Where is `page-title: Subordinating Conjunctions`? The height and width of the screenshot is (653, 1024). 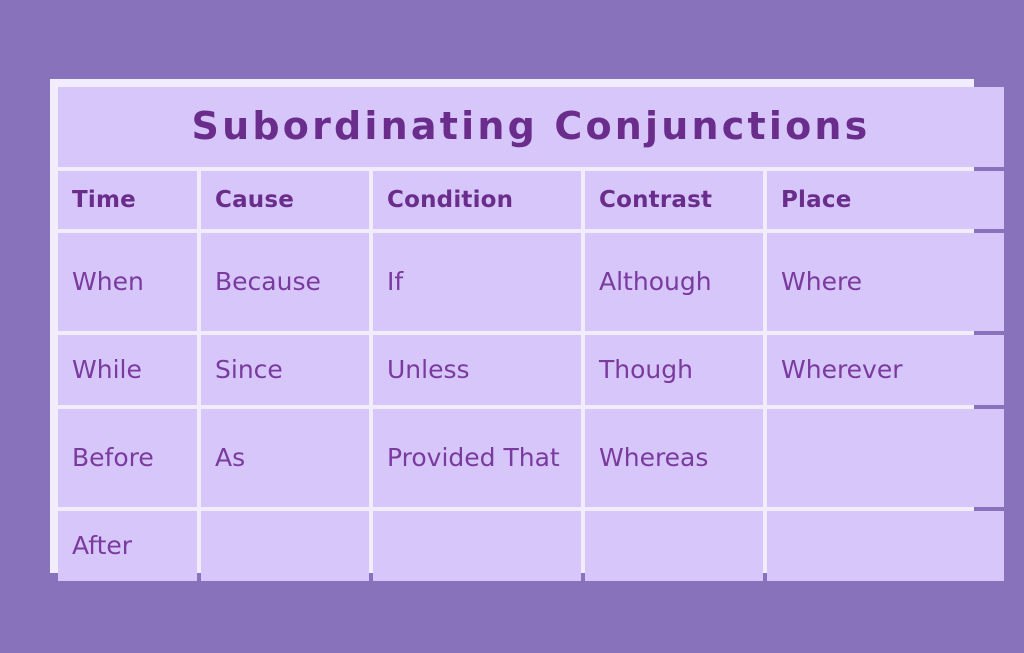
page-title: Subordinating Conjunctions is located at coordinates (531, 126).